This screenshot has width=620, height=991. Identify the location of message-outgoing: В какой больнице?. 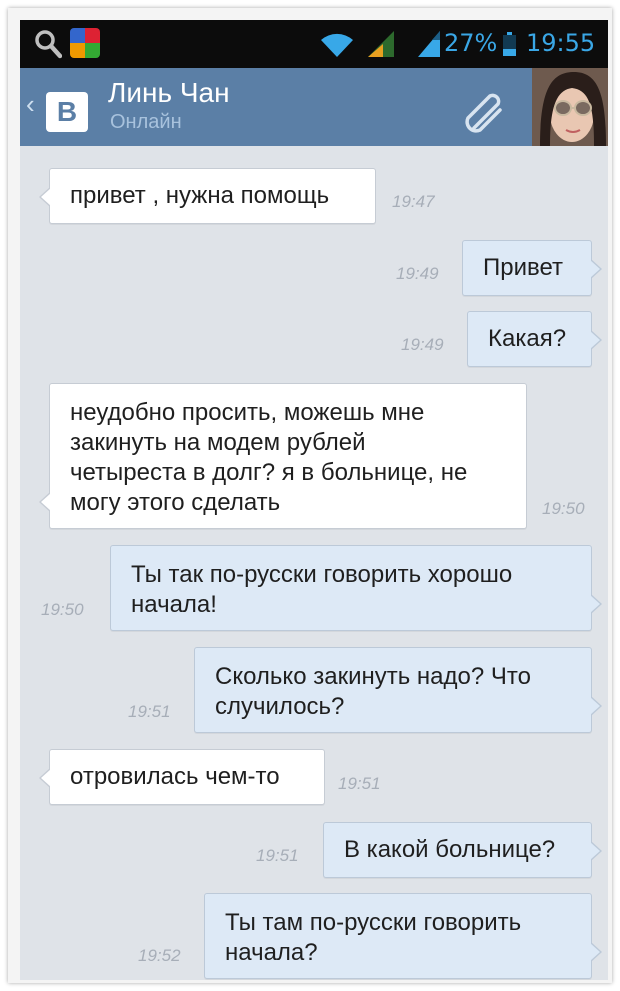
(462, 850).